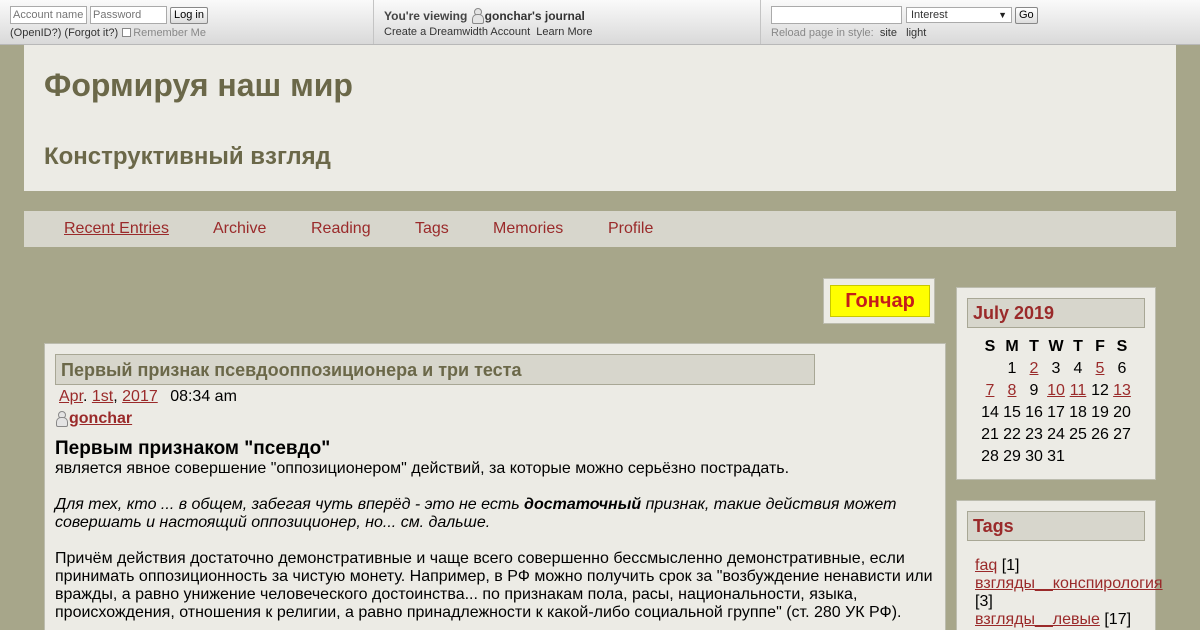 The image size is (1200, 630). Describe the element at coordinates (1026, 15) in the screenshot. I see `search-go-button: Go` at that location.